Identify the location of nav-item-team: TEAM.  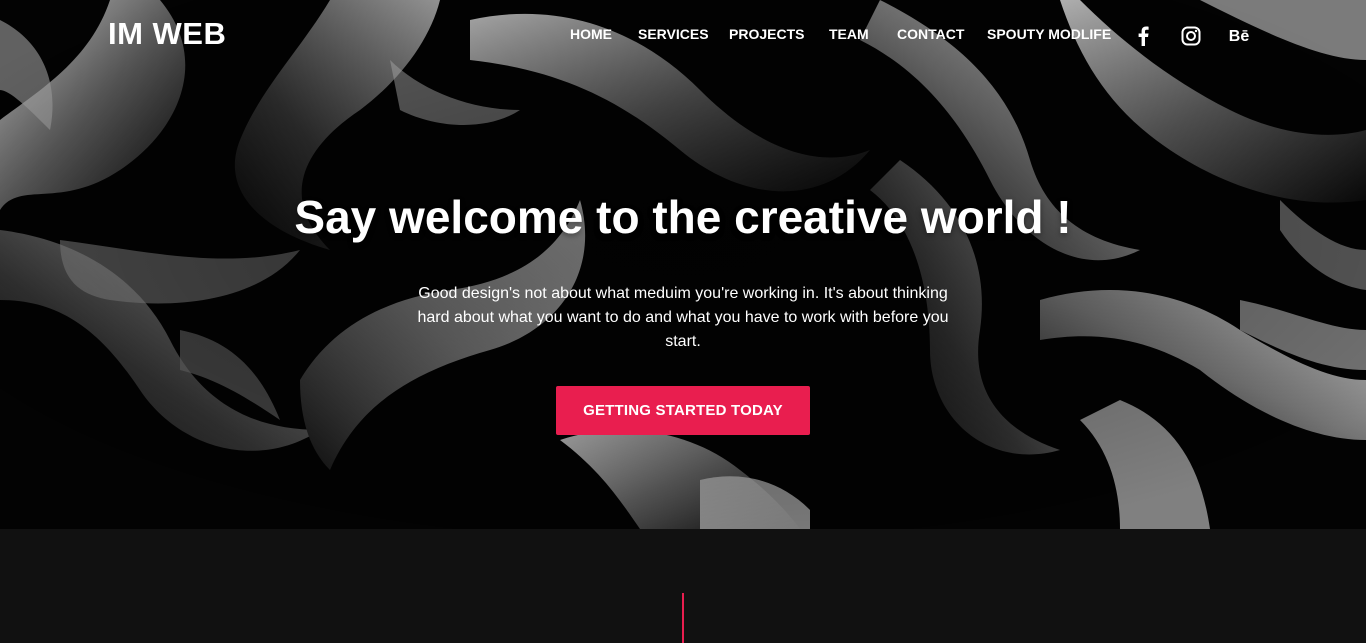
(849, 34).